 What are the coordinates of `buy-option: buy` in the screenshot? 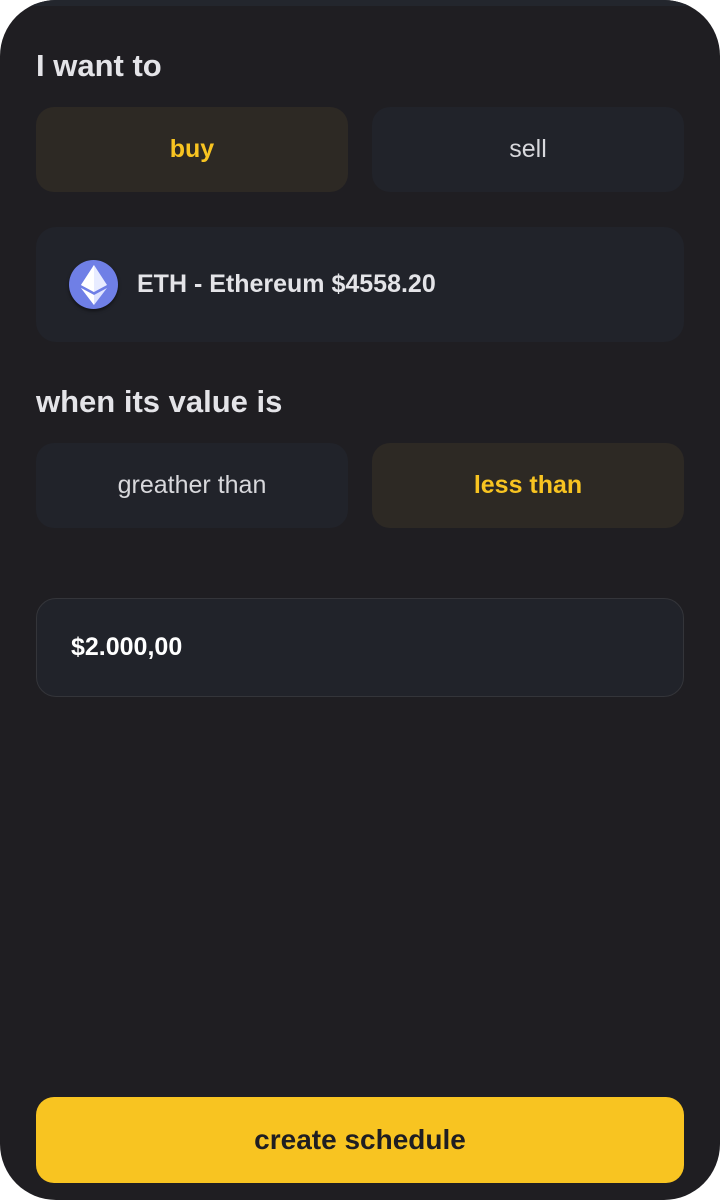 It's located at (192, 149).